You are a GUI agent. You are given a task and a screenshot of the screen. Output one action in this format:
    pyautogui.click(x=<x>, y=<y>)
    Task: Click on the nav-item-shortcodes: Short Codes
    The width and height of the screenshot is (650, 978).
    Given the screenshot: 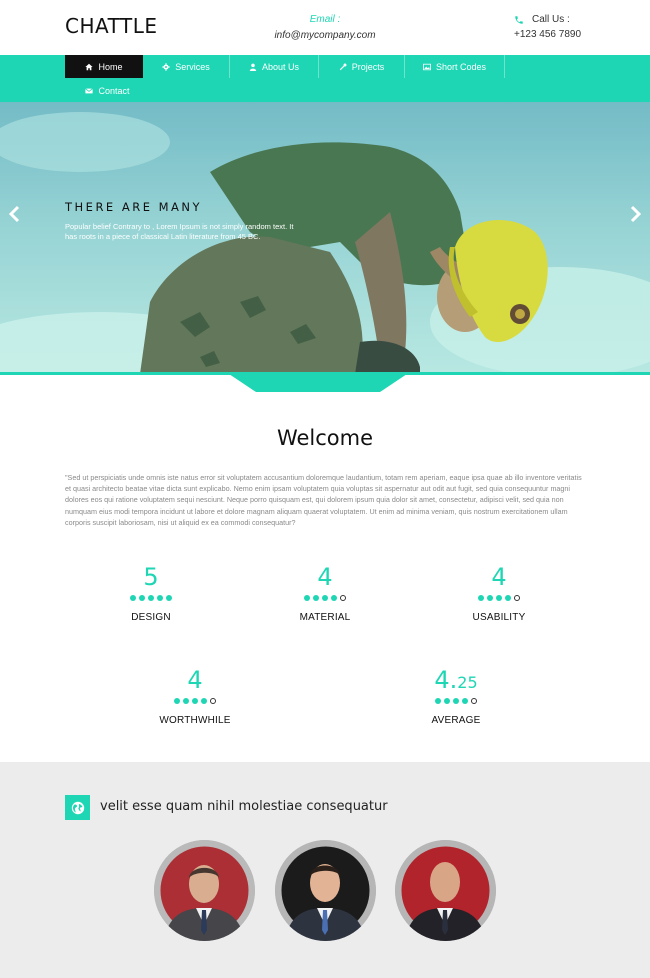 What is the action you would take?
    pyautogui.click(x=455, y=66)
    